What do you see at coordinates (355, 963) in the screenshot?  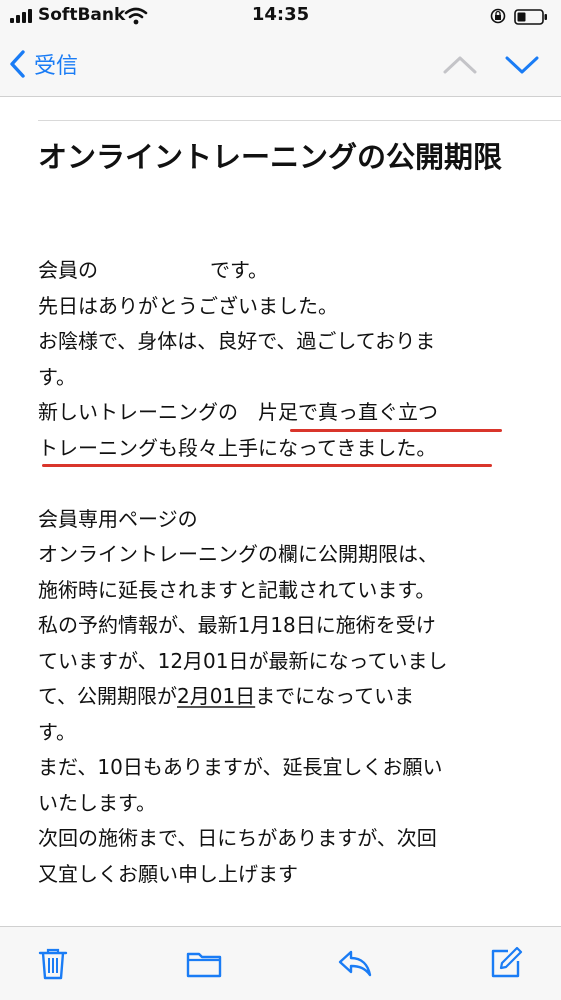 I see `reply-icon` at bounding box center [355, 963].